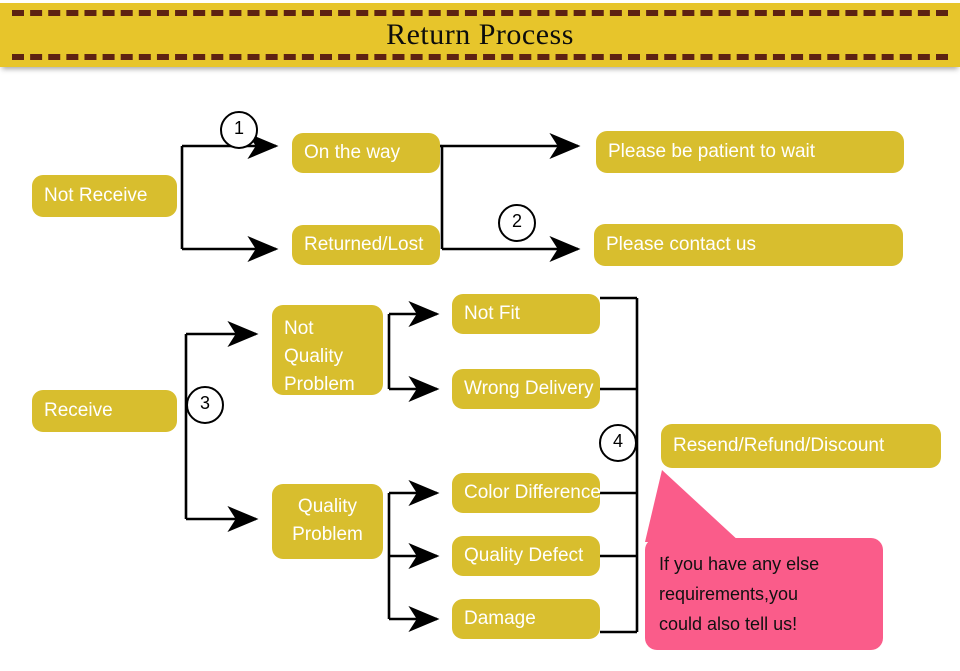 This screenshot has height=671, width=960. I want to click on node-label: Not Quality Problem, so click(319, 356).